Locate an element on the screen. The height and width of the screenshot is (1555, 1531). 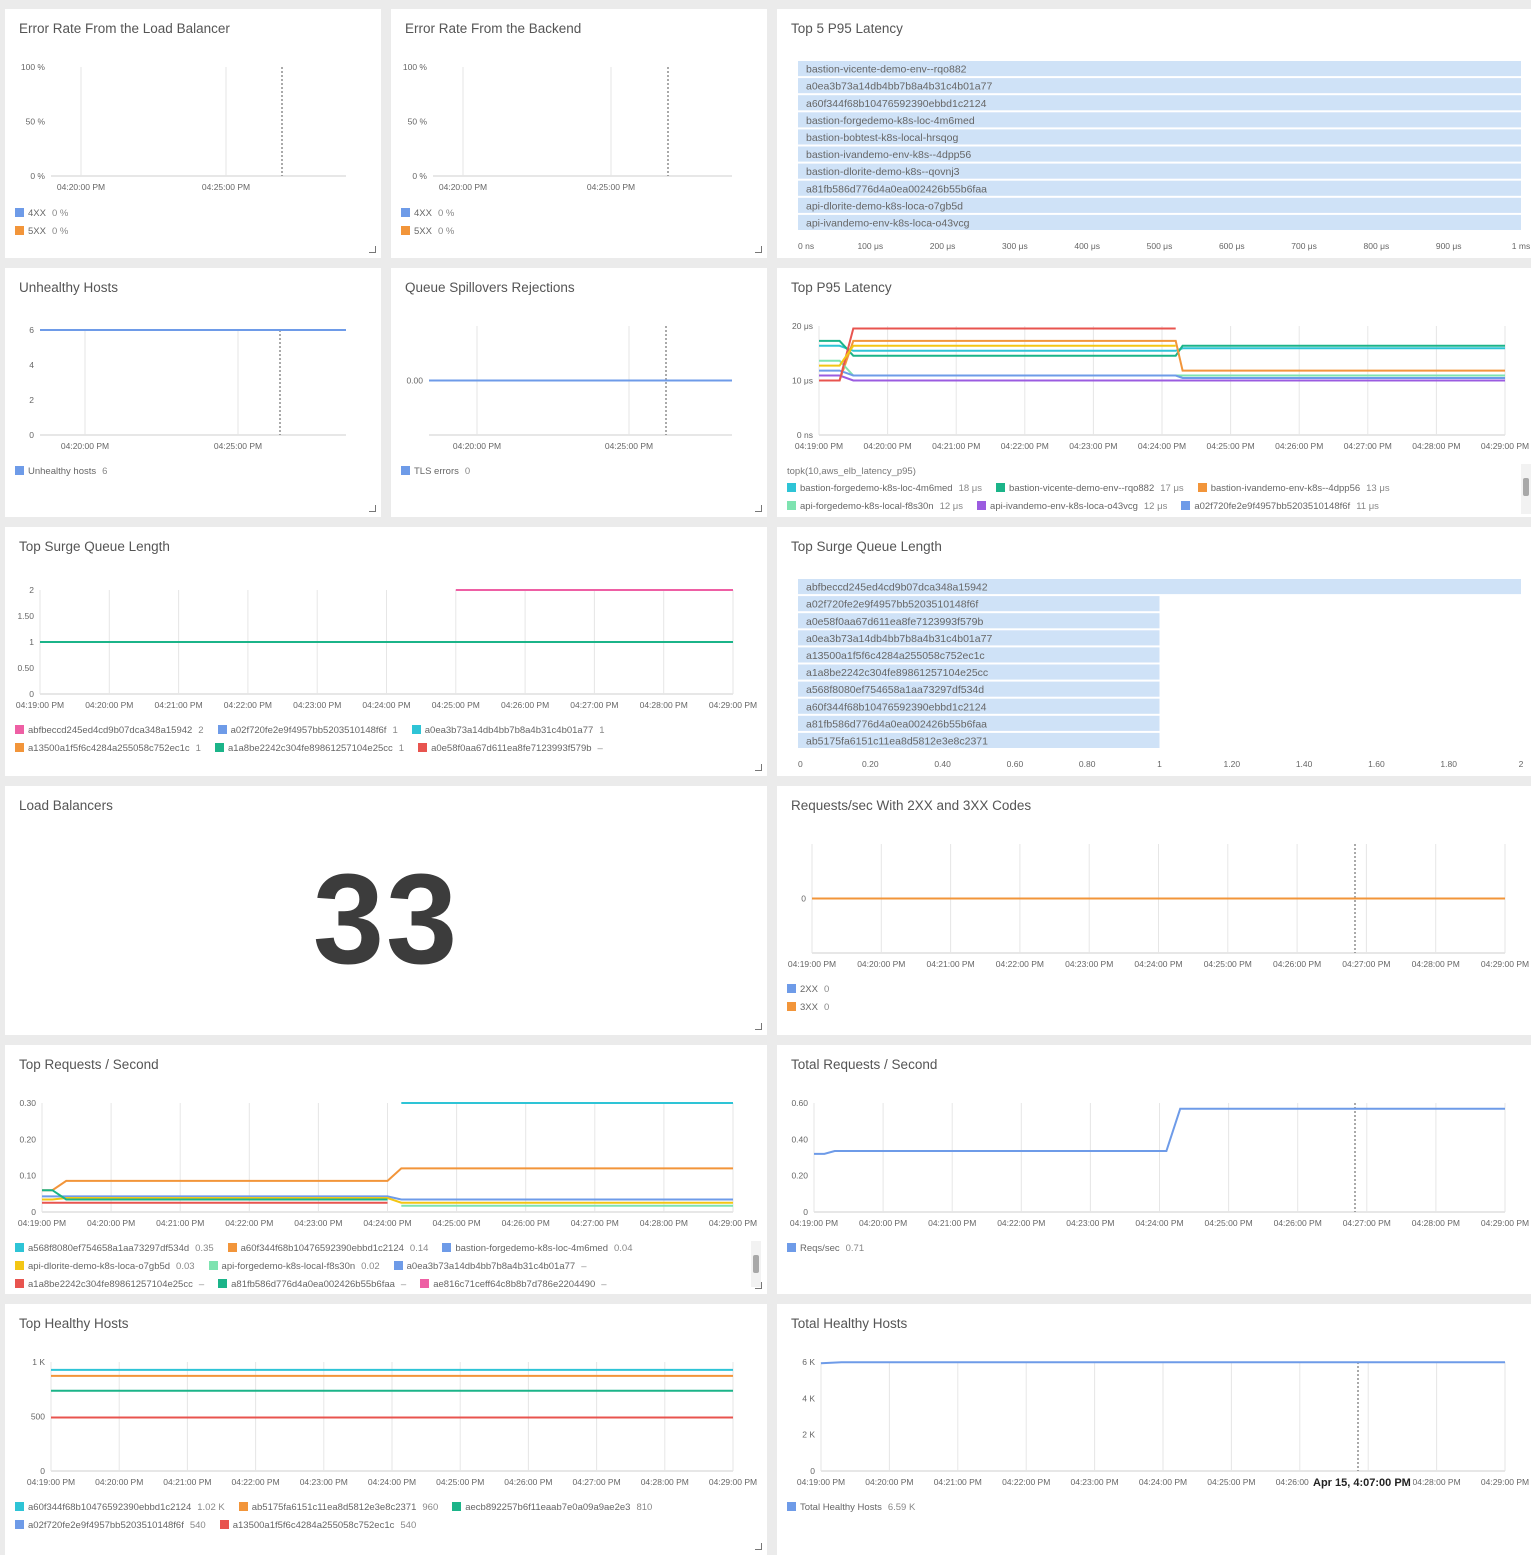
legend-item: Unhealthy hosts 6 is located at coordinates (61, 472).